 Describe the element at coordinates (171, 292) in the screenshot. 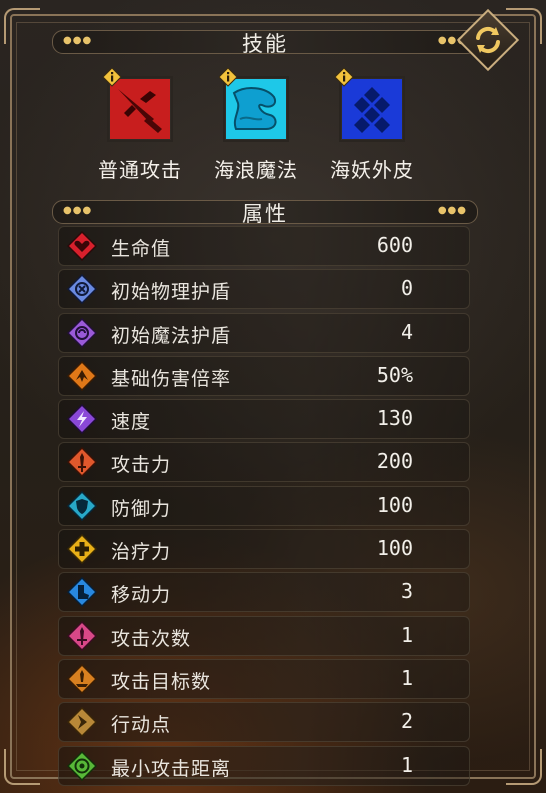

I see `attribute-label: 初始物理护盾` at that location.